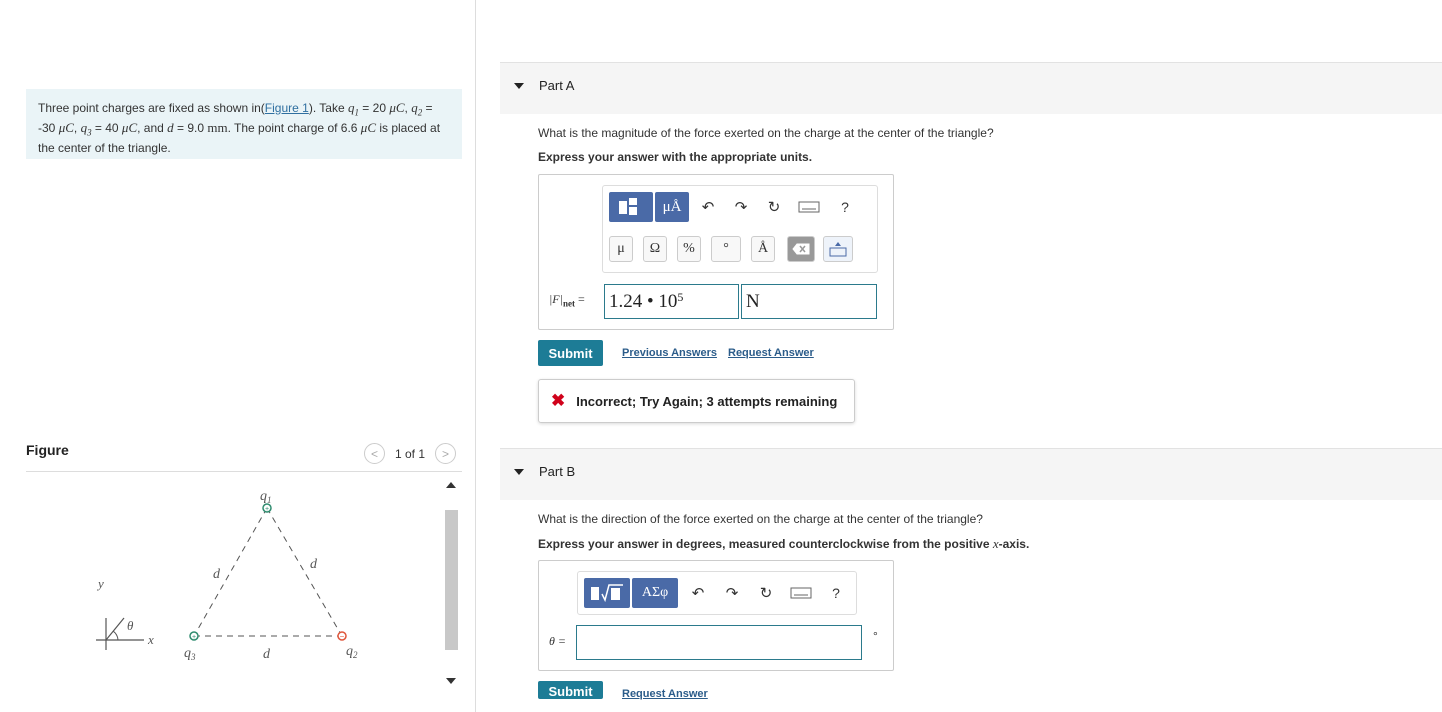 The image size is (1442, 712). What do you see at coordinates (287, 108) in the screenshot?
I see `figure-link: Figure 1` at bounding box center [287, 108].